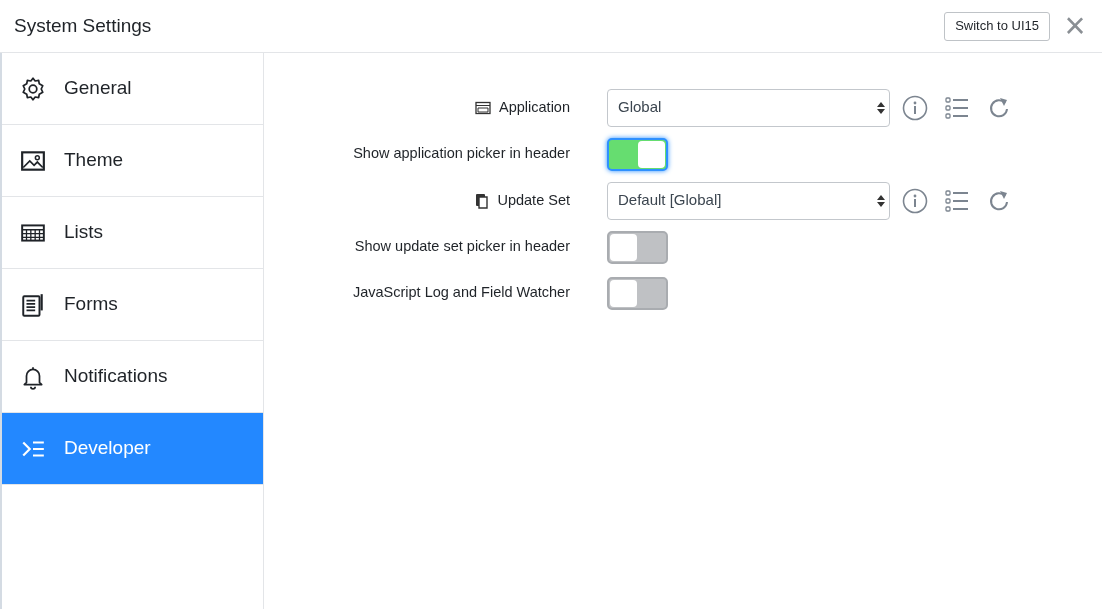  What do you see at coordinates (462, 247) in the screenshot?
I see `setting-label: Show update set picker in header` at bounding box center [462, 247].